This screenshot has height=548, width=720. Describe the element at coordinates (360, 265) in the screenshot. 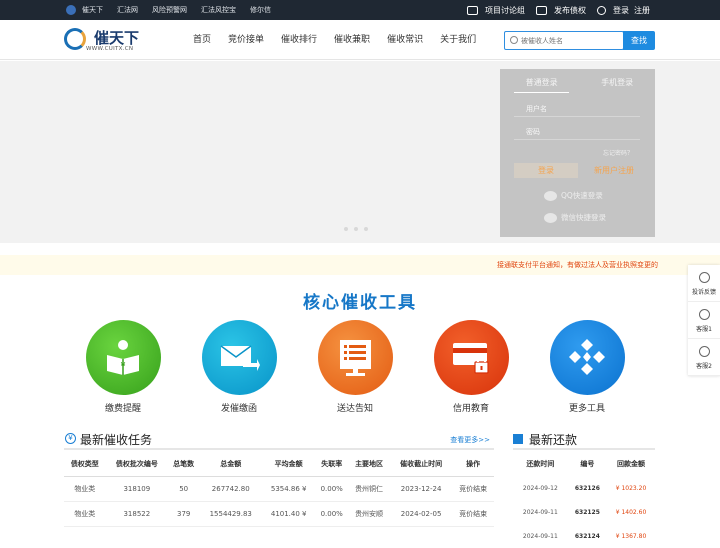

I see `notice-ticker: 接通联支付平台通知，有做过法人及营业执照变更的` at that location.